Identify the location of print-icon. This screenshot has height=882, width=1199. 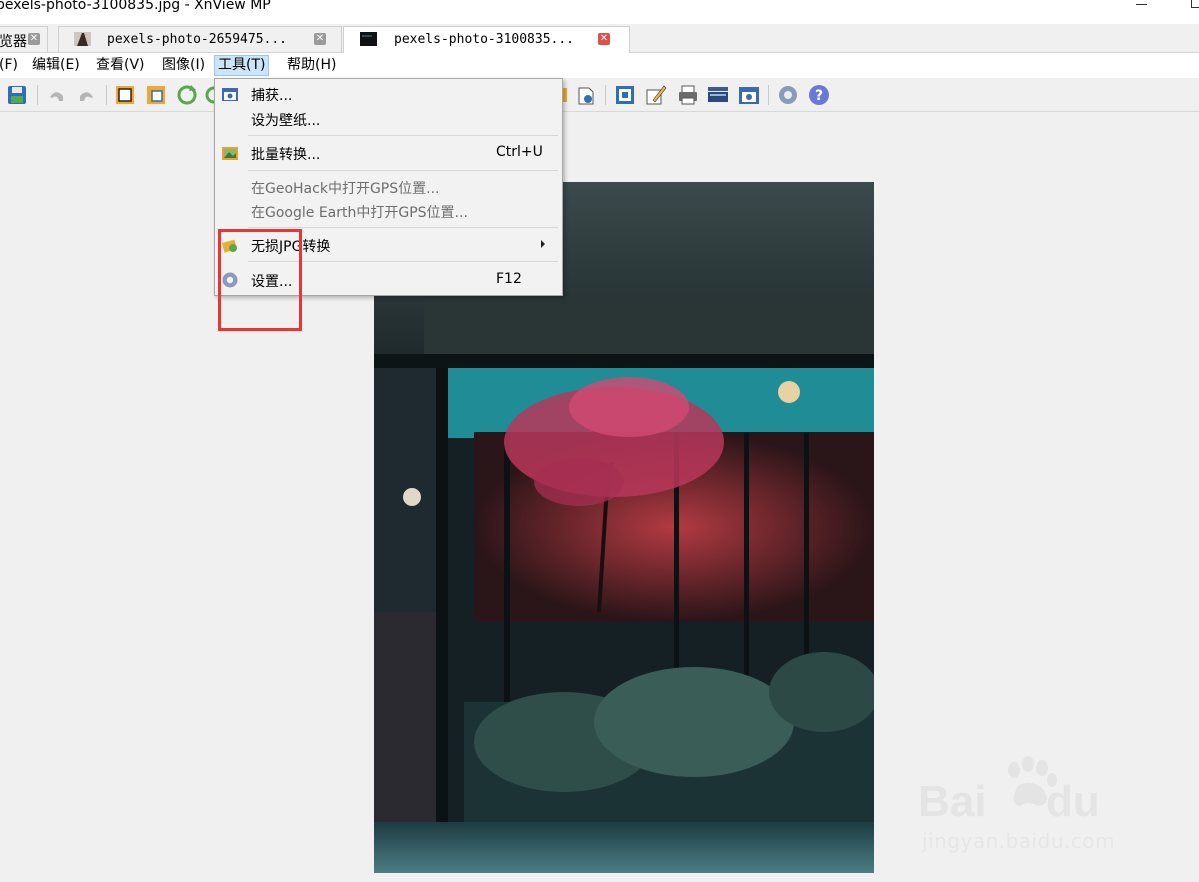
(688, 95).